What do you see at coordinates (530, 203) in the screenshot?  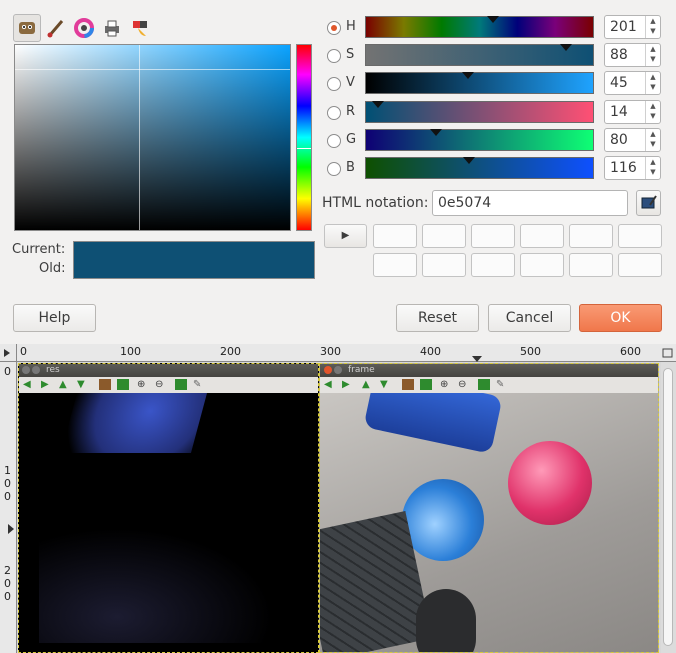 I see `html-notation-input: 0e5074` at bounding box center [530, 203].